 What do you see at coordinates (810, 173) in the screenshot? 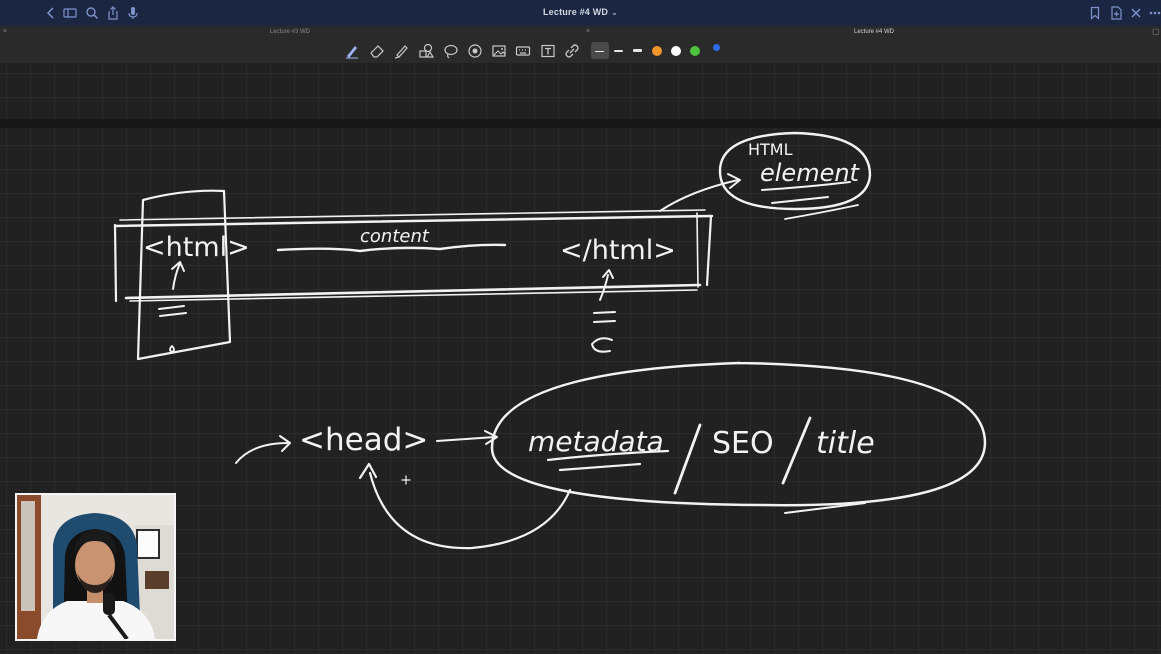
I see `html-element-label-element: element` at bounding box center [810, 173].